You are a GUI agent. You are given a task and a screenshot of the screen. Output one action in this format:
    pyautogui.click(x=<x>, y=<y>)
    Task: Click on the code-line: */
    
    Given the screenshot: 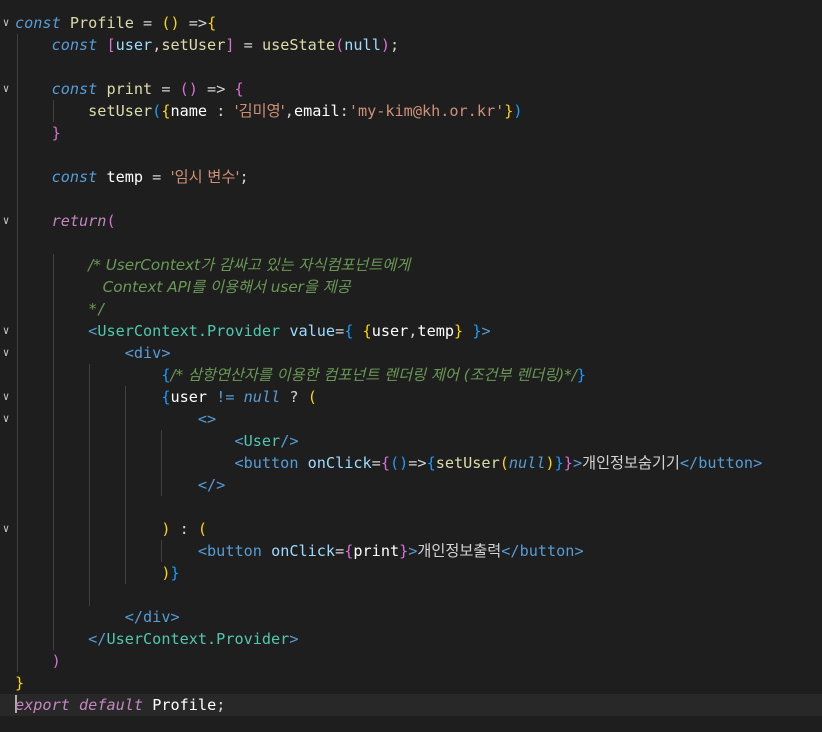 What is the action you would take?
    pyautogui.click(x=60, y=309)
    